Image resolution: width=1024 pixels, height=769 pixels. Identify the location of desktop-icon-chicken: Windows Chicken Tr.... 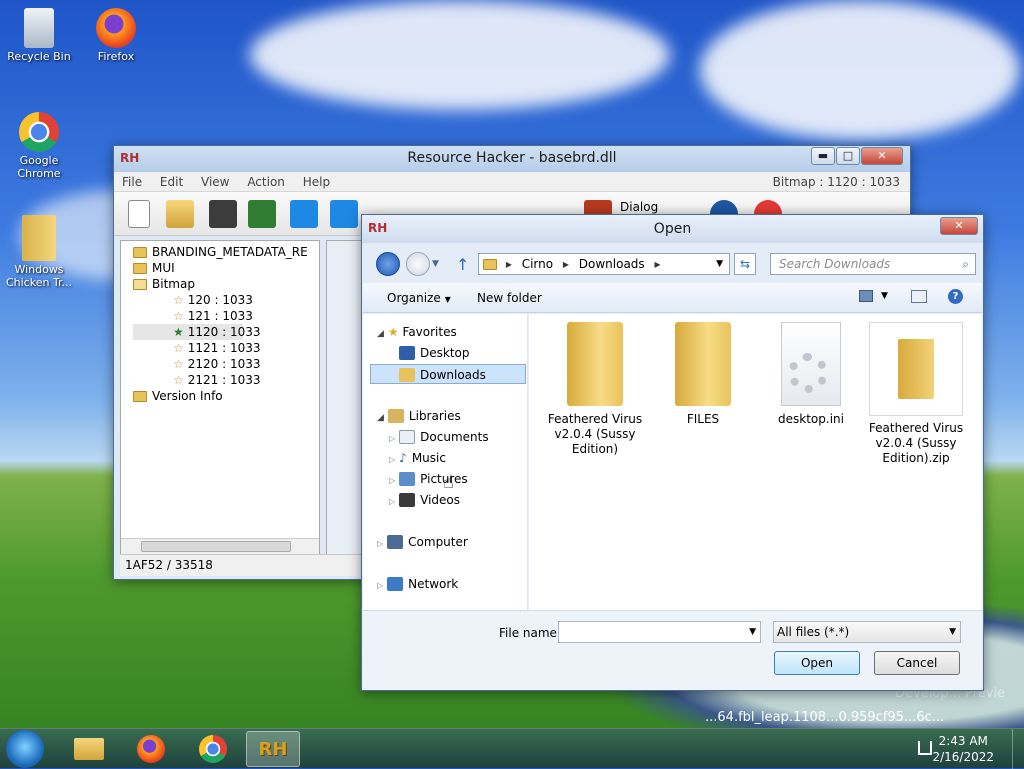
(39, 252).